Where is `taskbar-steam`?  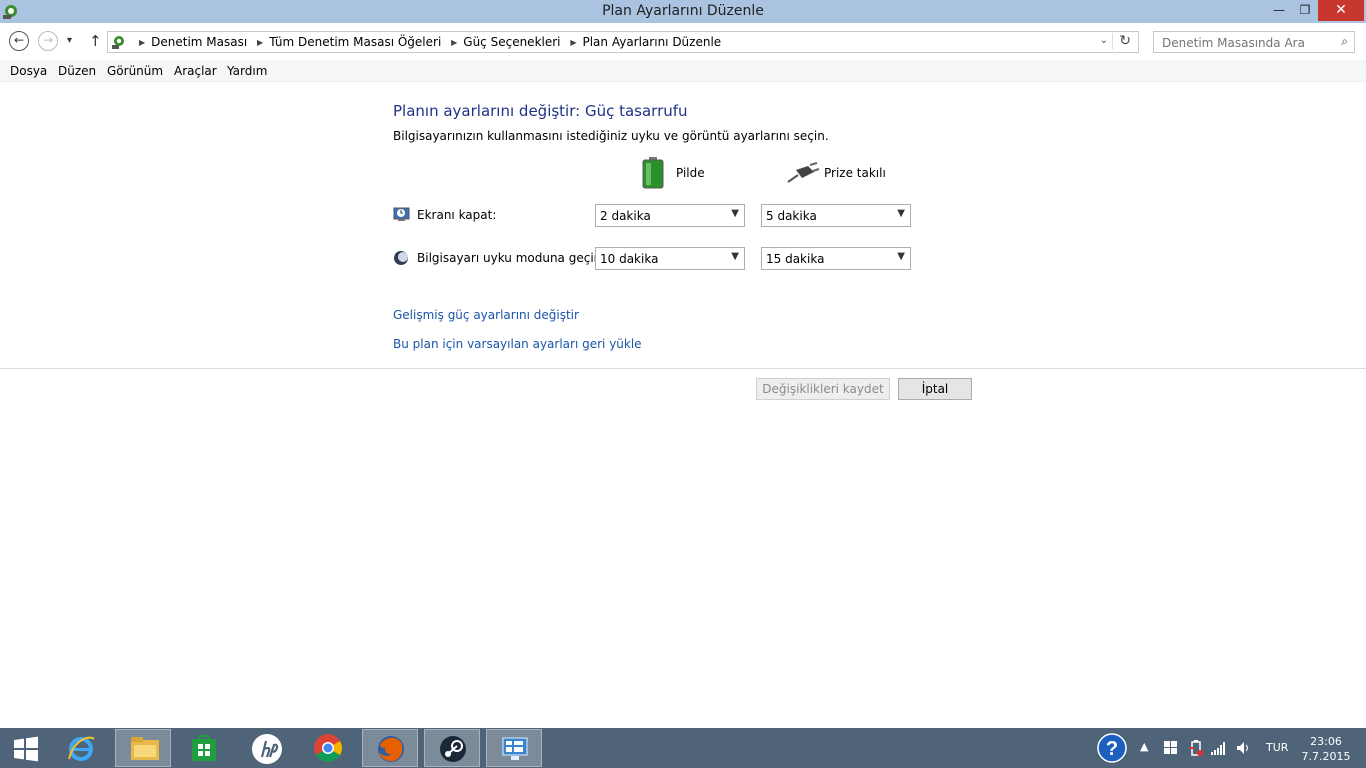 taskbar-steam is located at coordinates (452, 748).